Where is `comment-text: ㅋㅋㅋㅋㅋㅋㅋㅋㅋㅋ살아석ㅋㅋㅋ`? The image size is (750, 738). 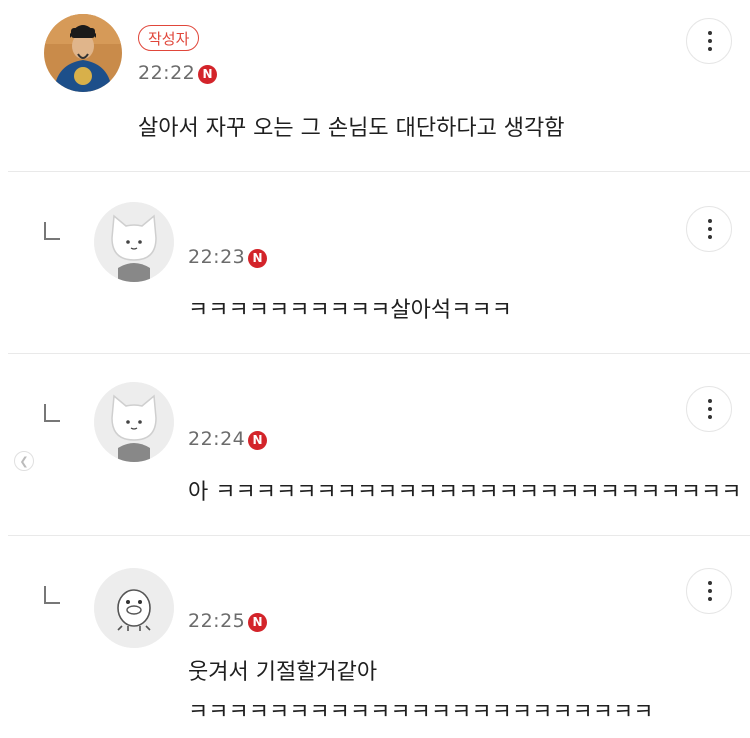 comment-text: ㅋㅋㅋㅋㅋㅋㅋㅋㅋㅋ살아석ㅋㅋㅋ is located at coordinates (350, 310).